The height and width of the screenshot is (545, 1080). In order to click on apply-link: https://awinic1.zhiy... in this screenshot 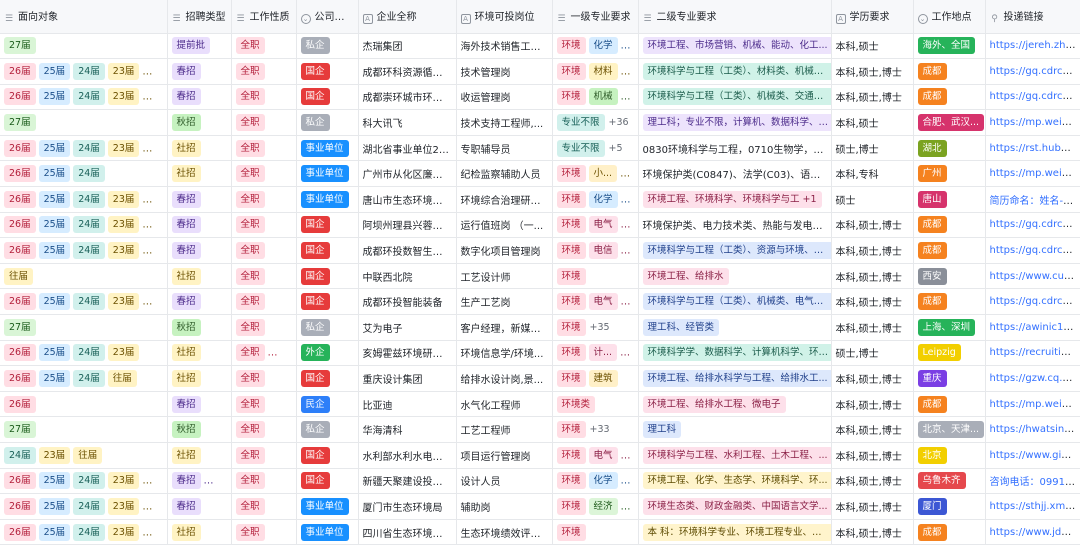, I will do `click(1035, 327)`.